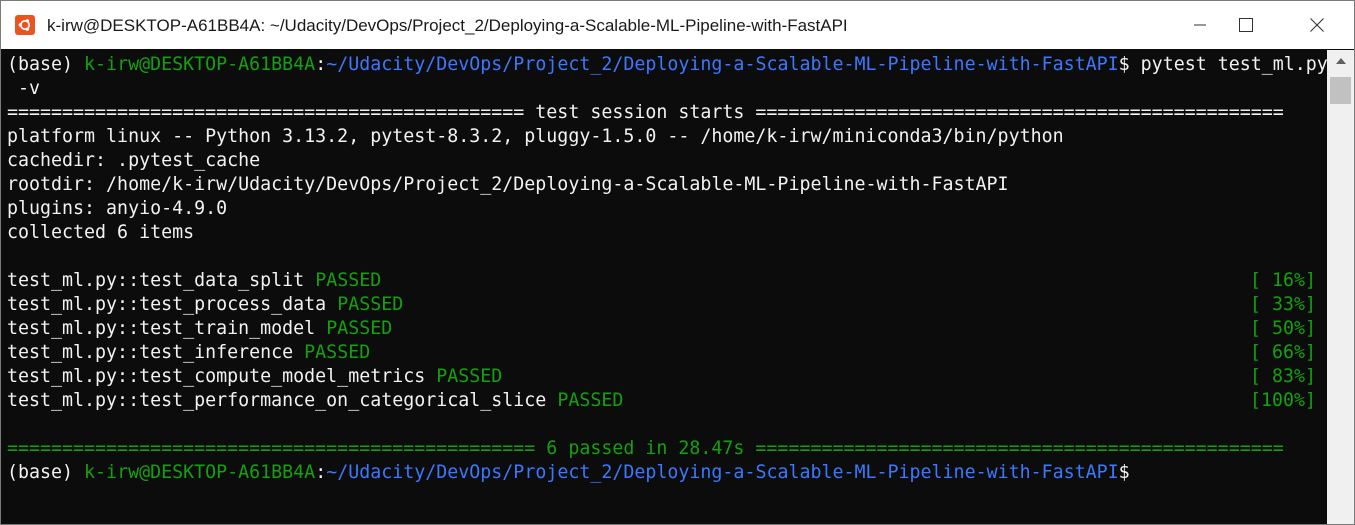 Image resolution: width=1355 pixels, height=525 pixels. I want to click on cachedir-line: cachedir: .pytest_cache, so click(134, 160).